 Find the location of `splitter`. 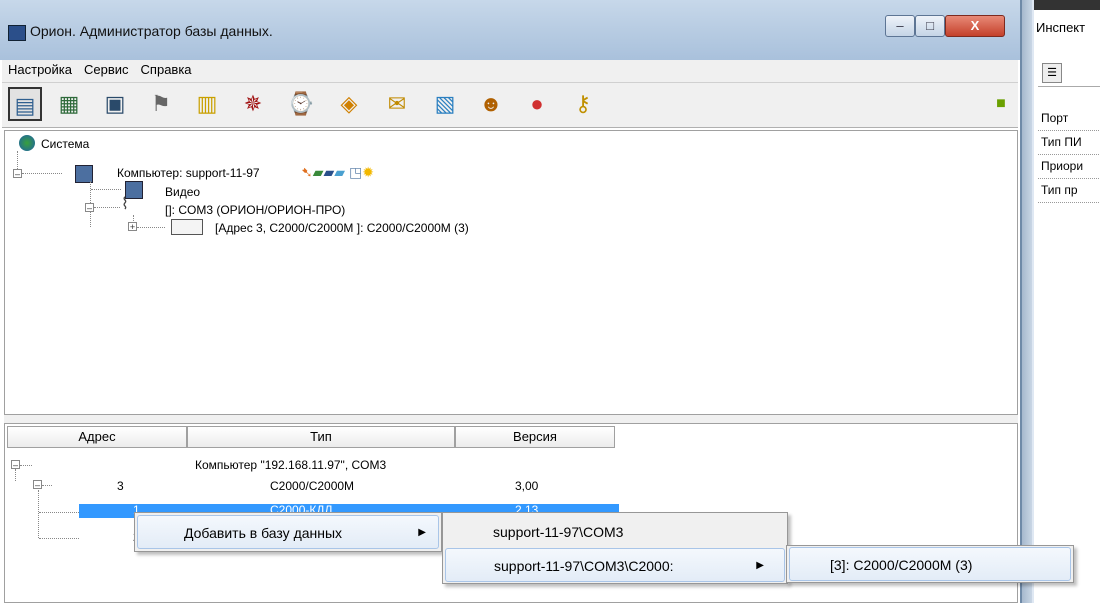

splitter is located at coordinates (511, 419).